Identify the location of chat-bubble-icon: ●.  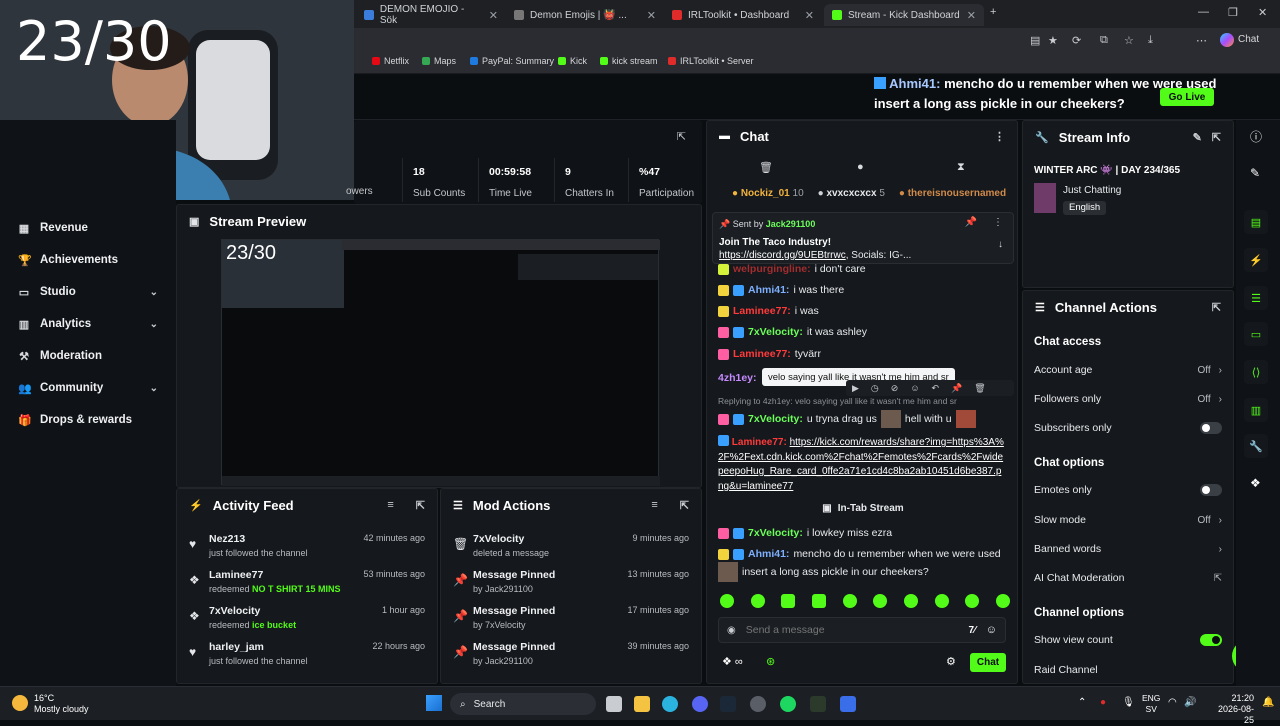
(860, 167).